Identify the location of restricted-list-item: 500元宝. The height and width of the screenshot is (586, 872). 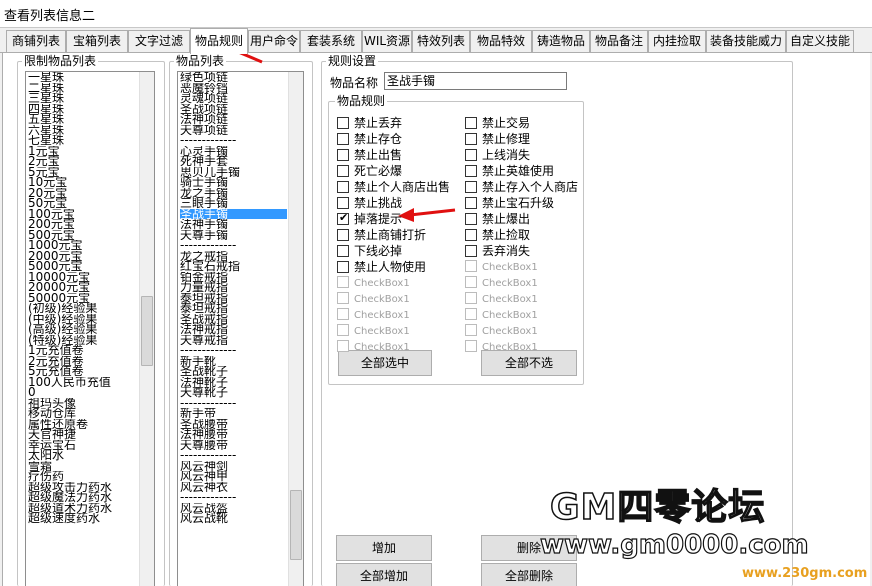
(83, 235).